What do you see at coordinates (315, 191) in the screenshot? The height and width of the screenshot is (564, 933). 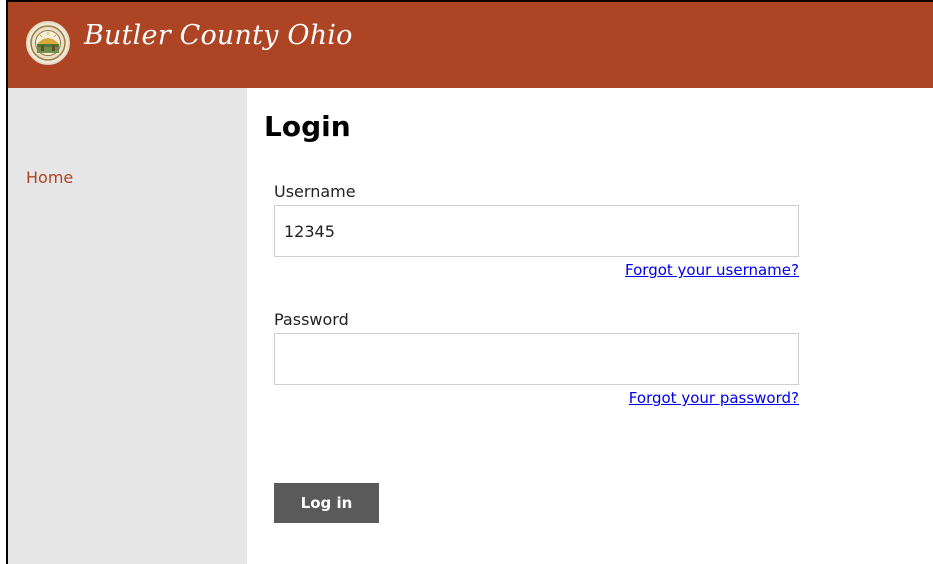 I see `username-label: Username` at bounding box center [315, 191].